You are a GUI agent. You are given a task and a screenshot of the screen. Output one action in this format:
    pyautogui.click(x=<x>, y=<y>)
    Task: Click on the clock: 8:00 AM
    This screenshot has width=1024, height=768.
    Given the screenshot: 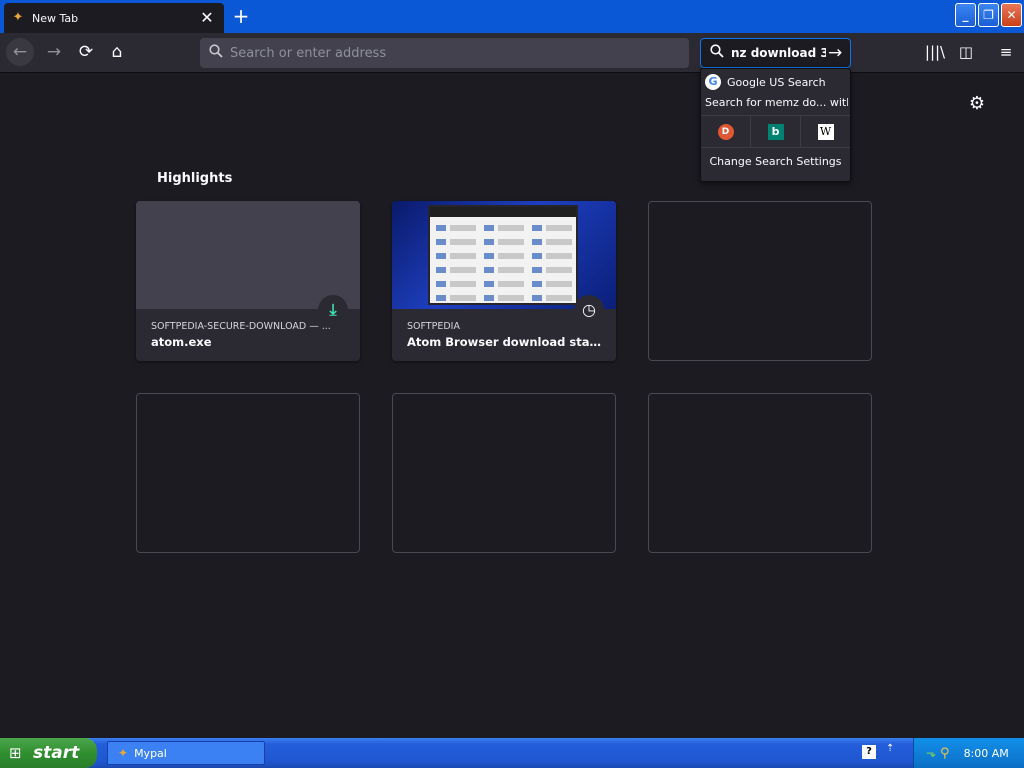 What is the action you would take?
    pyautogui.click(x=986, y=753)
    